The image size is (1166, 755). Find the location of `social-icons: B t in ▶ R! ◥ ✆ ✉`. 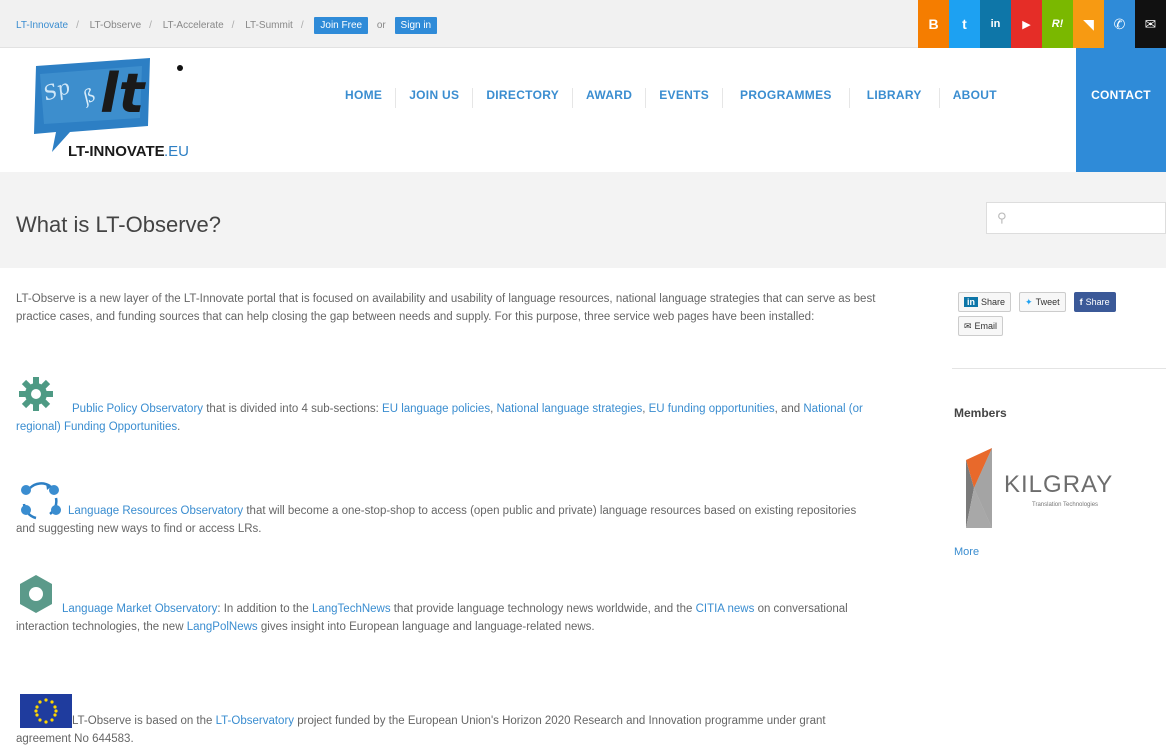

social-icons: B t in ▶ R! ◥ ✆ ✉ is located at coordinates (1042, 24).